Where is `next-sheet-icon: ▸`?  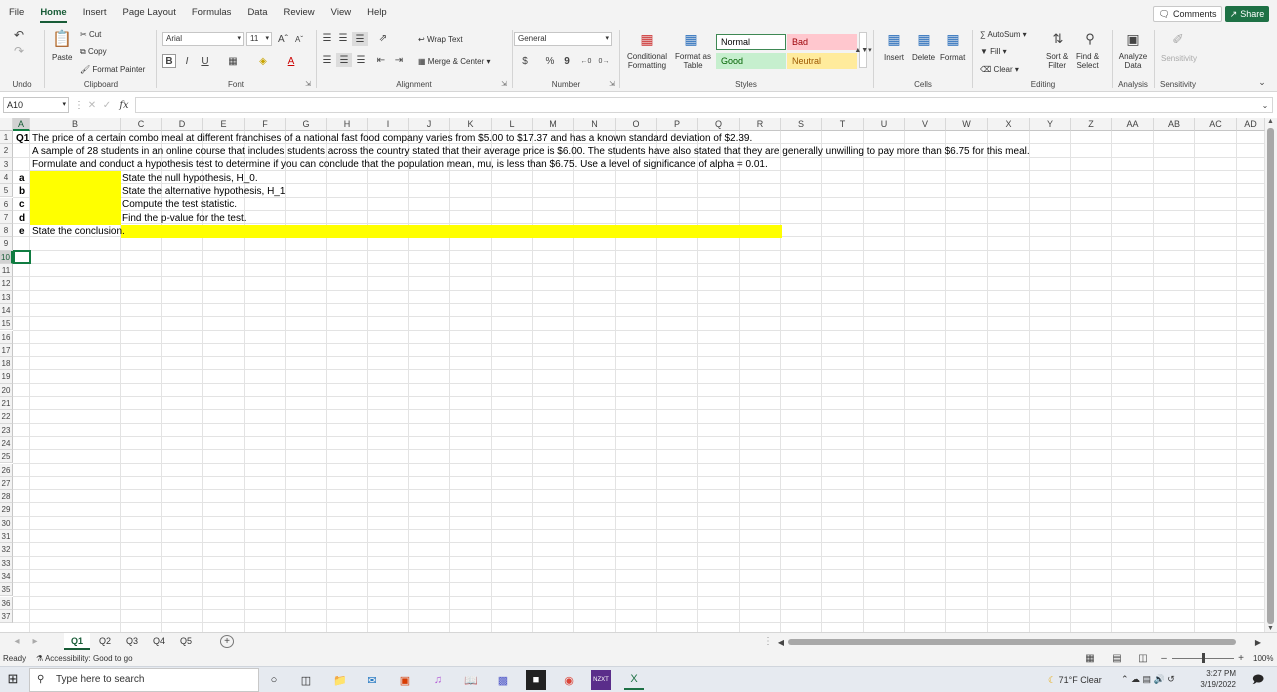
next-sheet-icon: ▸ is located at coordinates (35, 641).